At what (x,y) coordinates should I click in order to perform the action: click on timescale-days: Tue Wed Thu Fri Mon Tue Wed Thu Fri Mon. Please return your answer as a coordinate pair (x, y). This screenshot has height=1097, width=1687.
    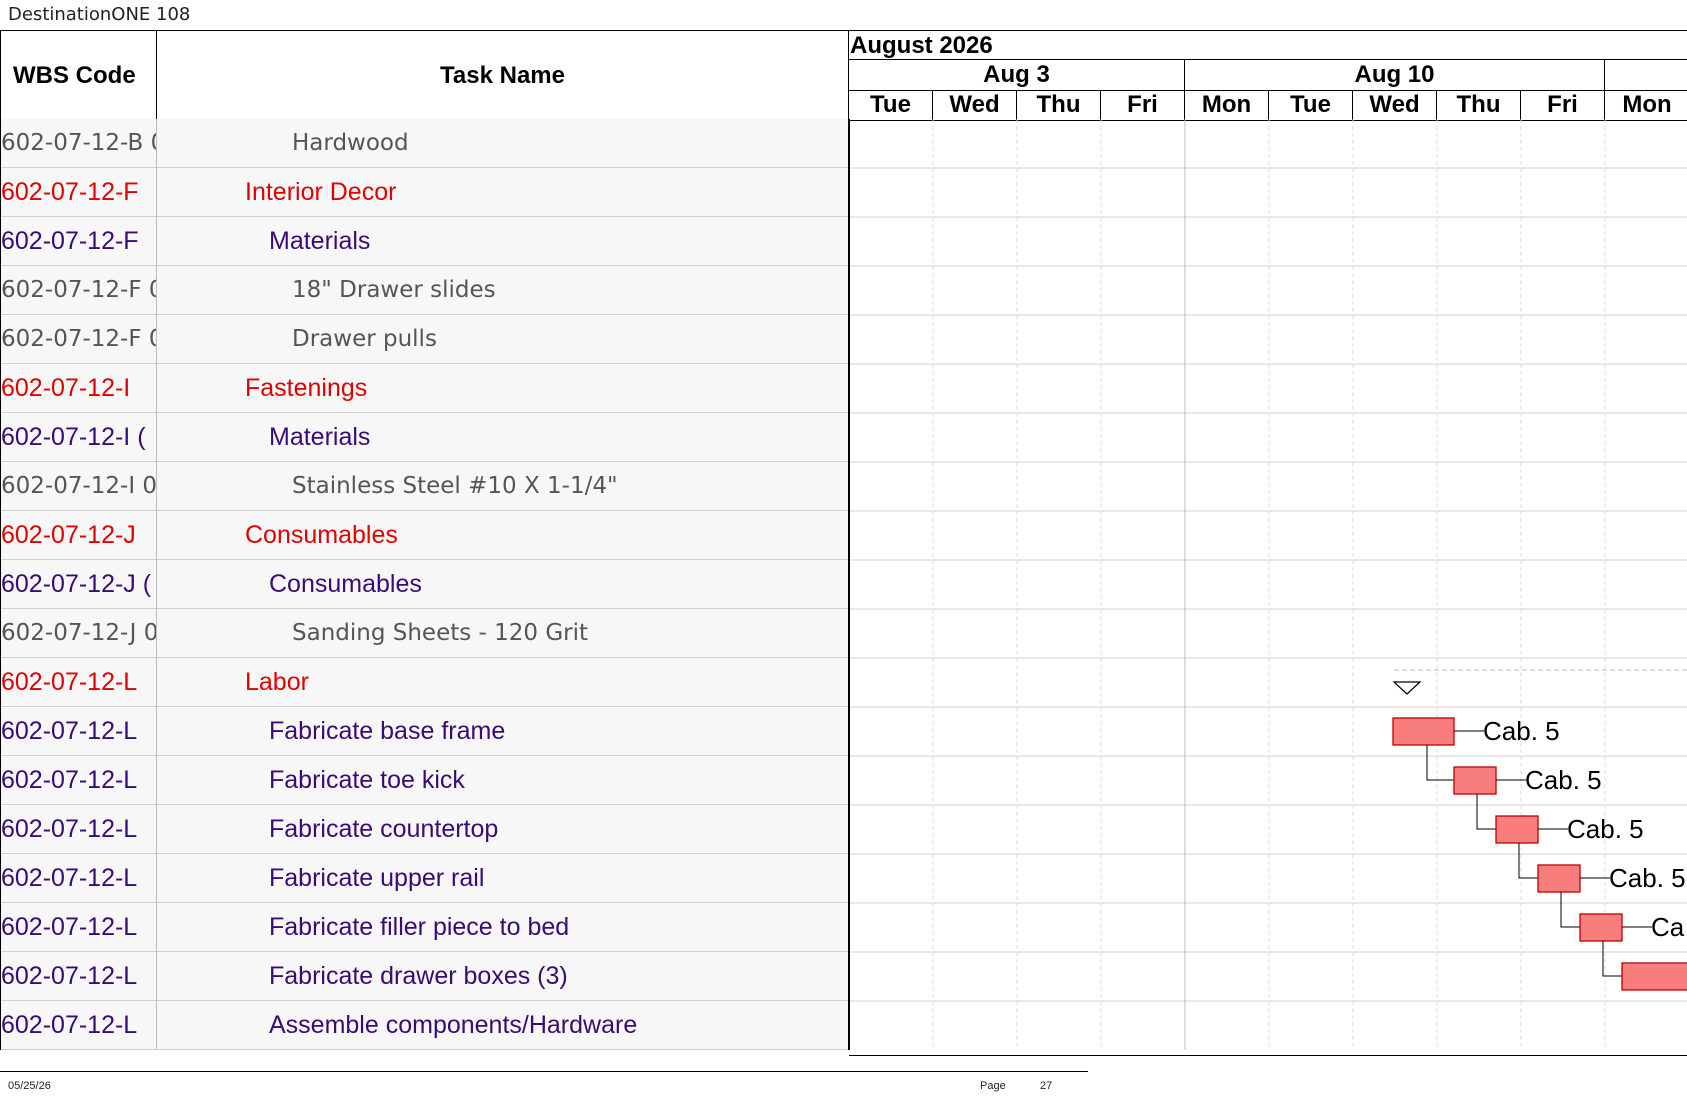
    Looking at the image, I should click on (1268, 105).